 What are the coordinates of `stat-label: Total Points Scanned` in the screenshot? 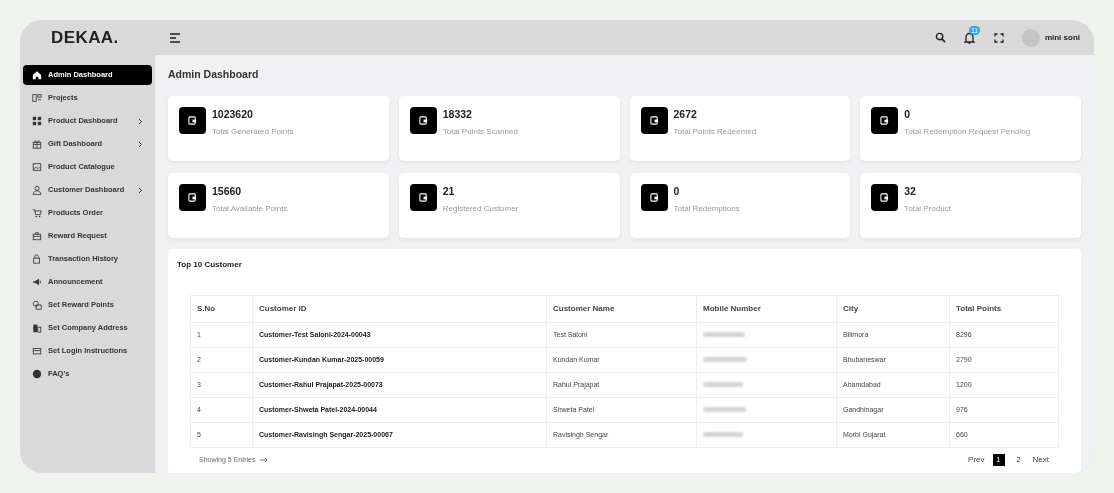 It's located at (480, 131).